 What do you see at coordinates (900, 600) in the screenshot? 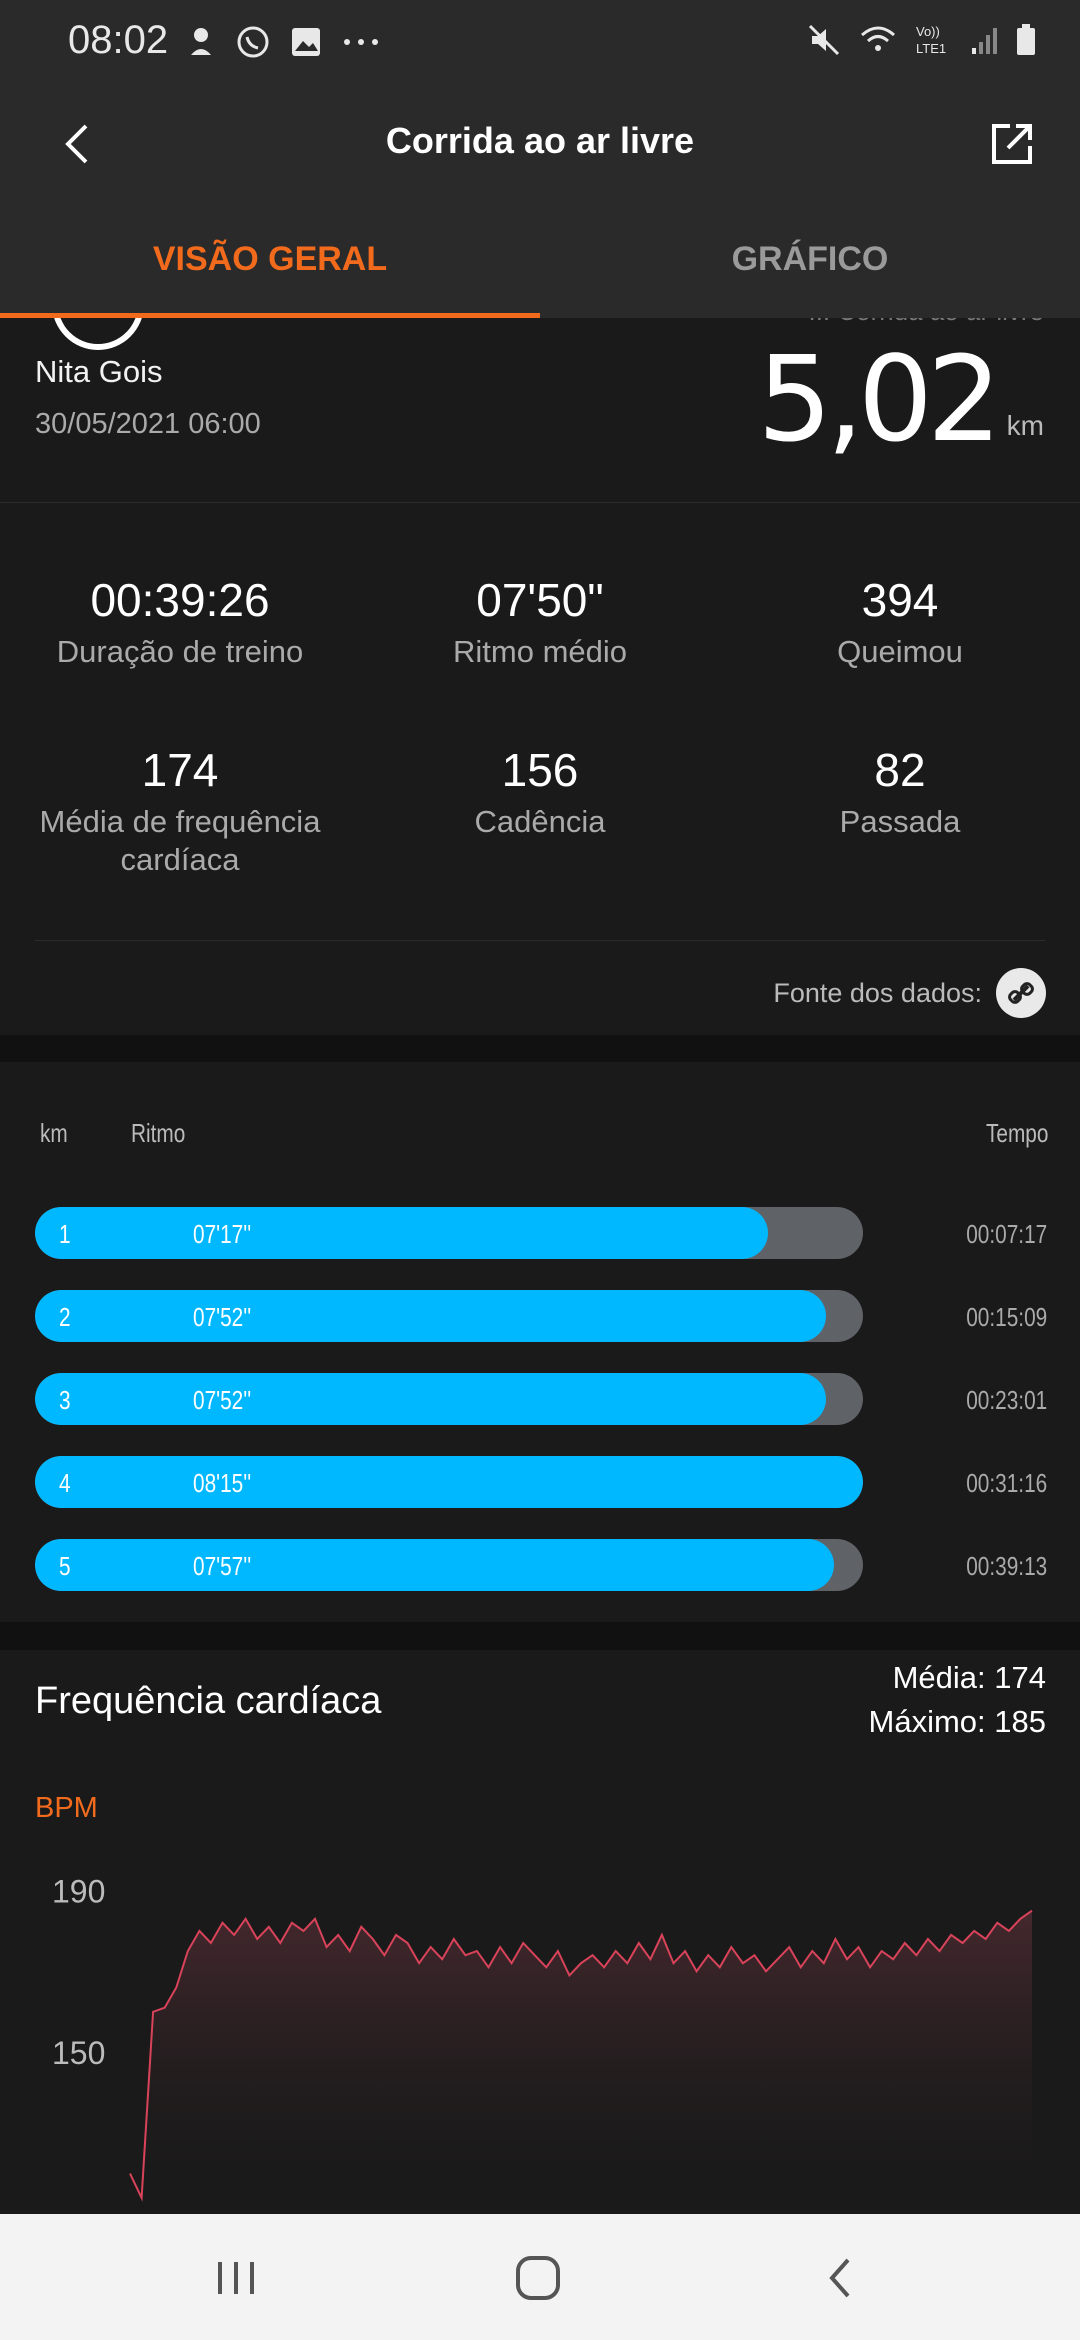
I see `stat-value: 394` at bounding box center [900, 600].